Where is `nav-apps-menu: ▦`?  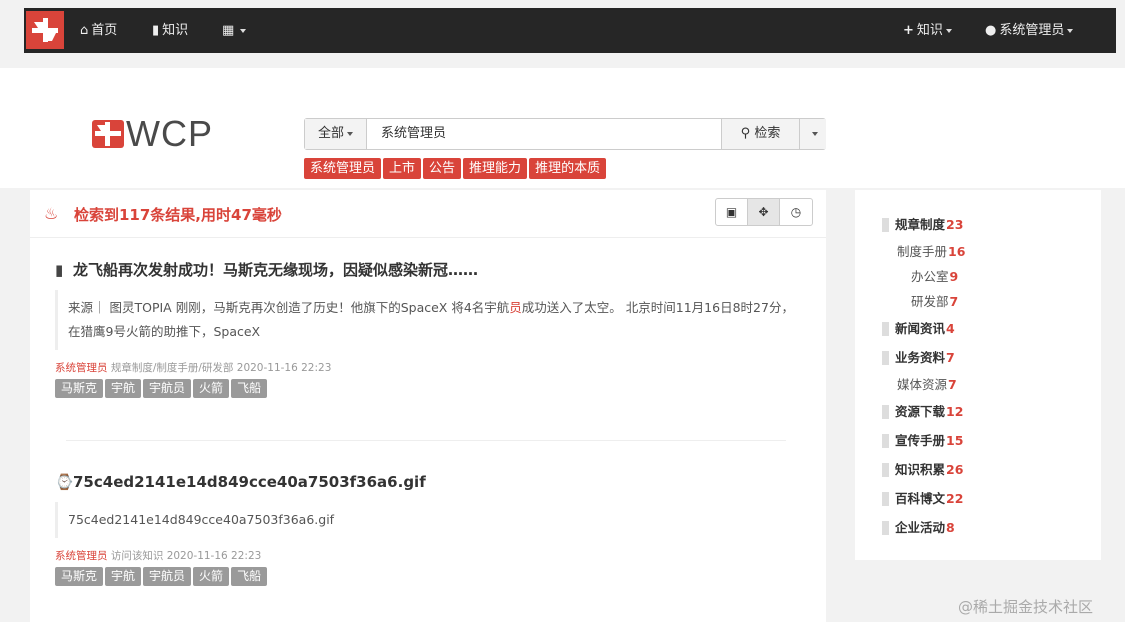 nav-apps-menu: ▦ is located at coordinates (234, 30).